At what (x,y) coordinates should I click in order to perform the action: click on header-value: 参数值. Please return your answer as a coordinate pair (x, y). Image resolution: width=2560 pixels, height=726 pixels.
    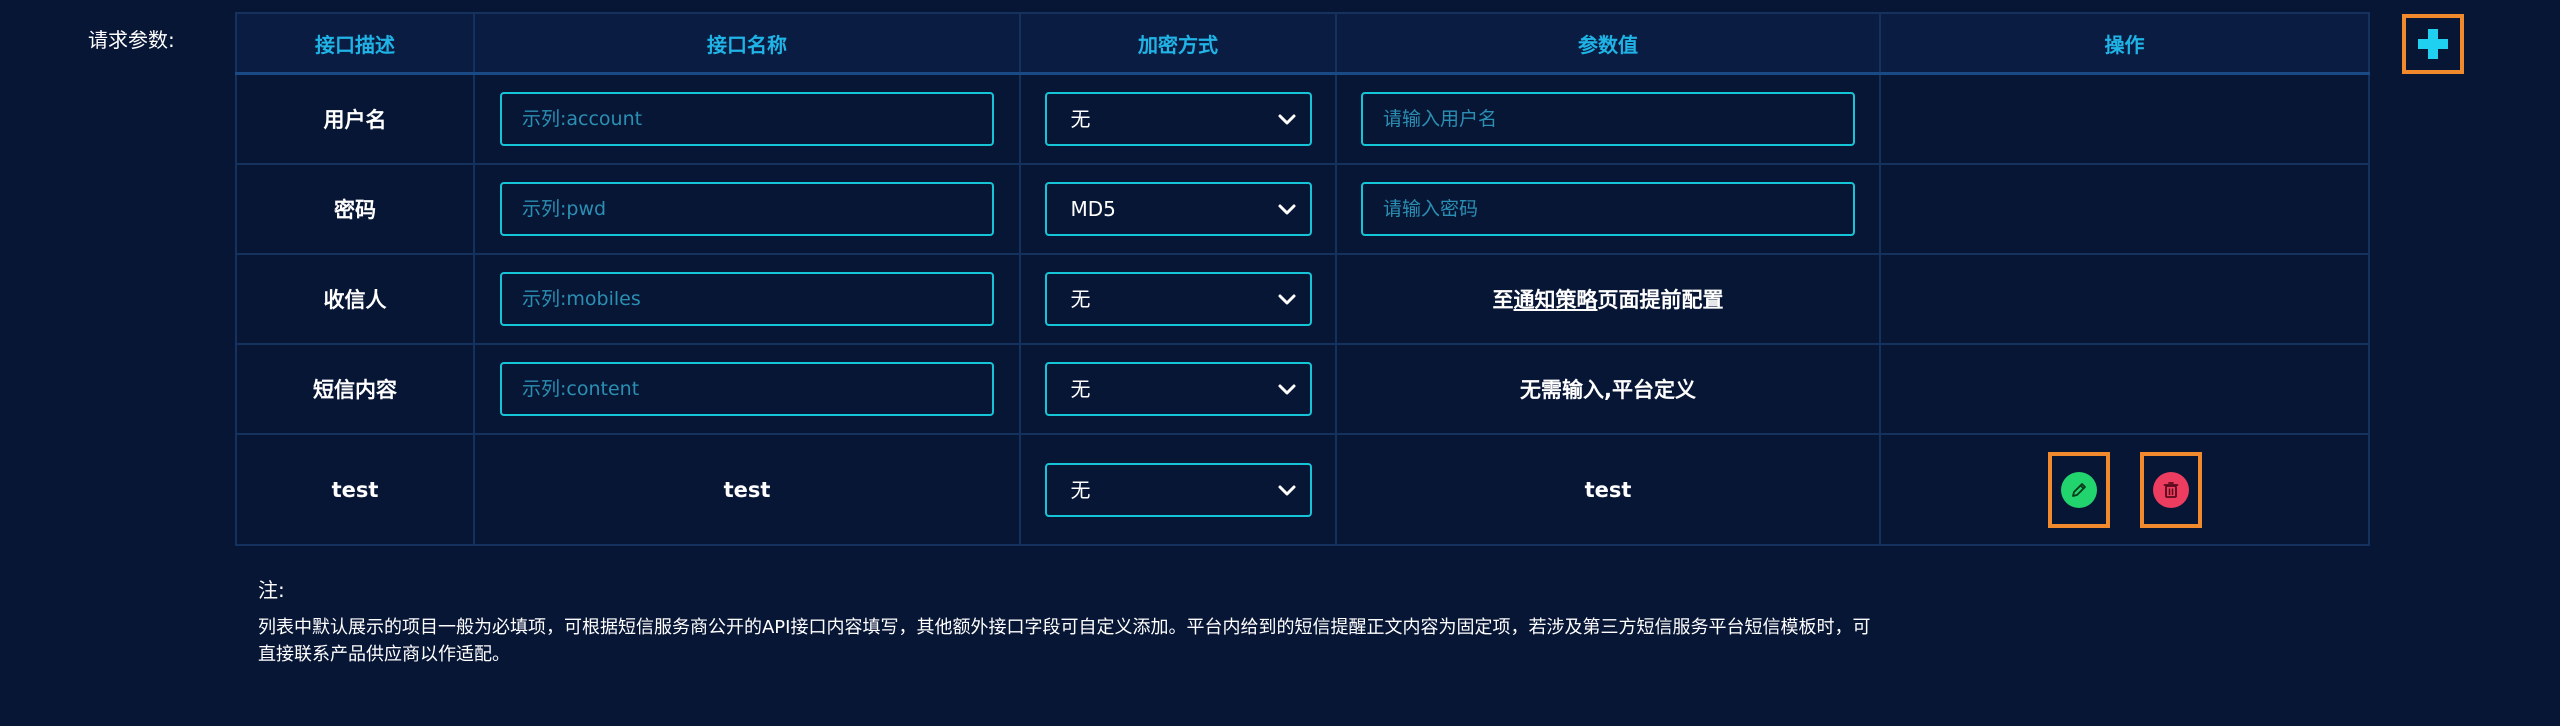
    Looking at the image, I should click on (1608, 43).